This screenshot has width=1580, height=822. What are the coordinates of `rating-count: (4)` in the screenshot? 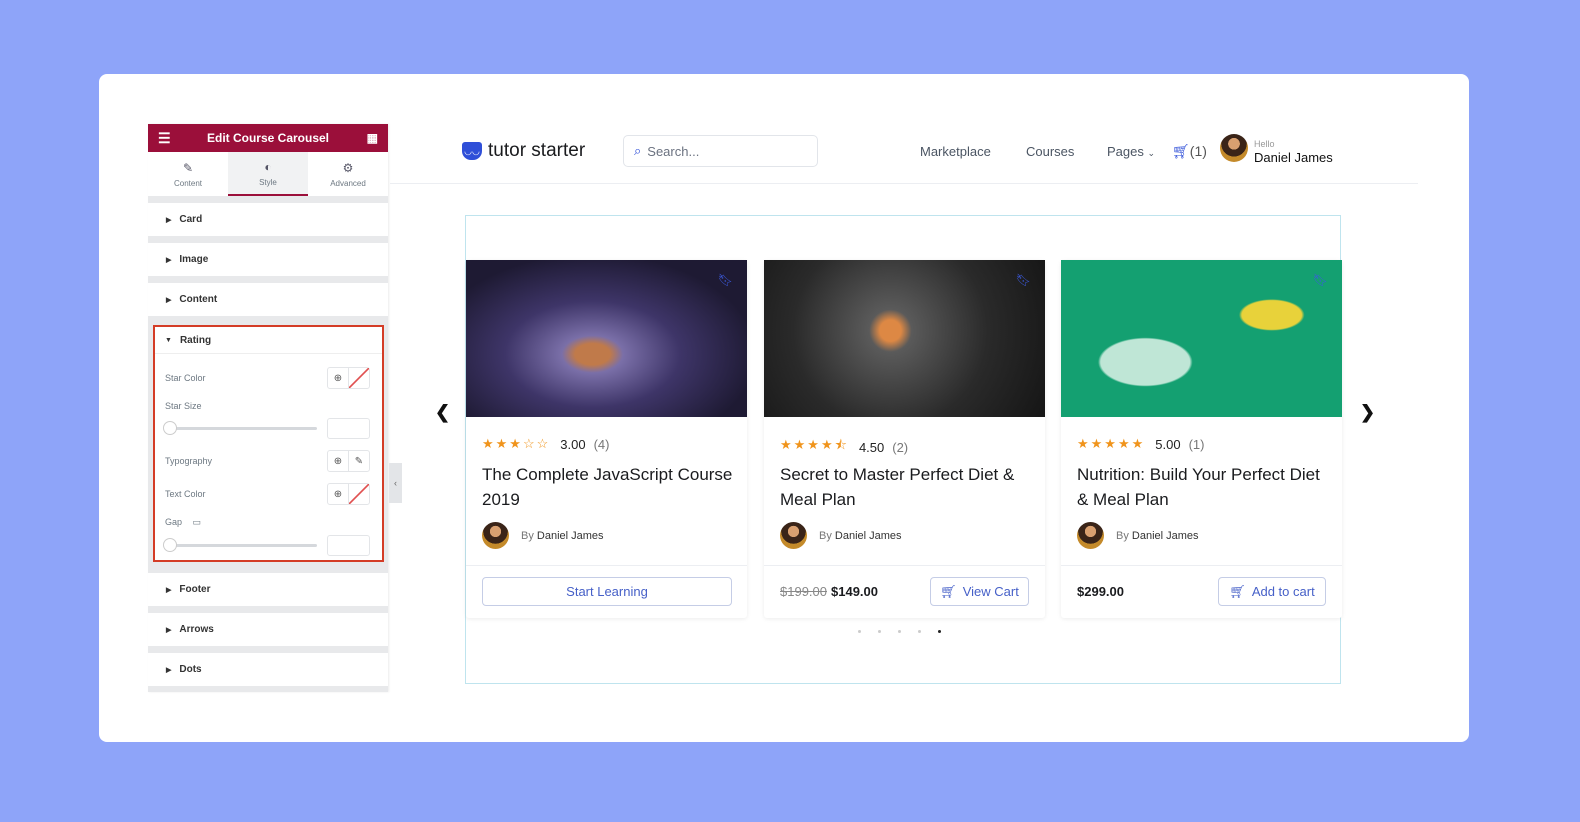 It's located at (601, 444).